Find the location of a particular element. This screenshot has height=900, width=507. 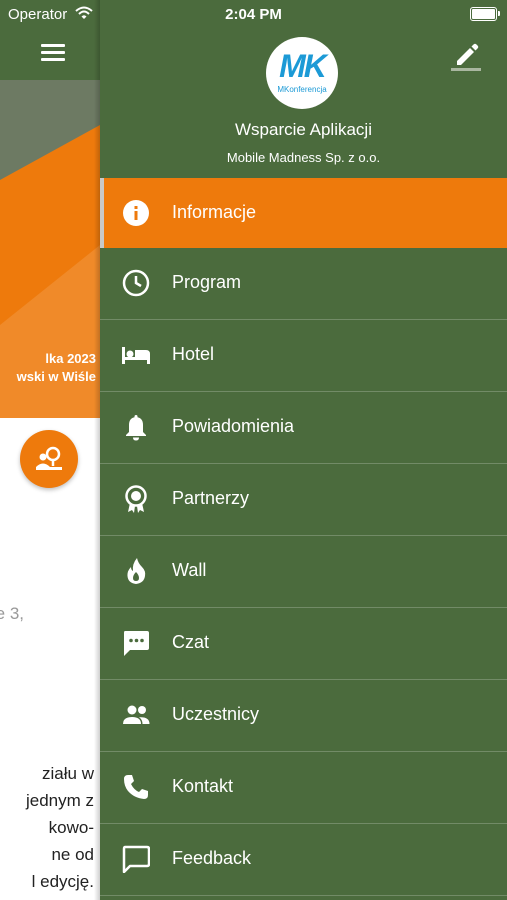

body-line-2: jednym z is located at coordinates (59, 800).